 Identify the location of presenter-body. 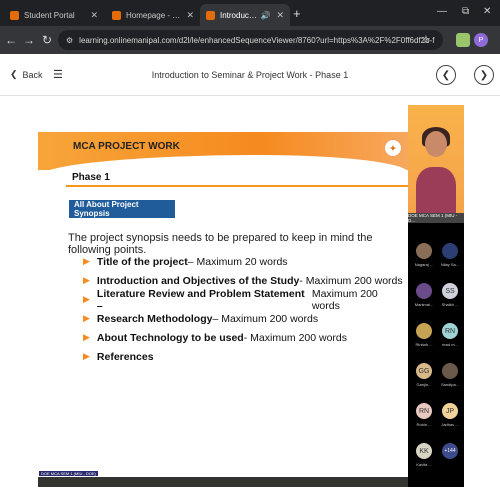
(436, 190).